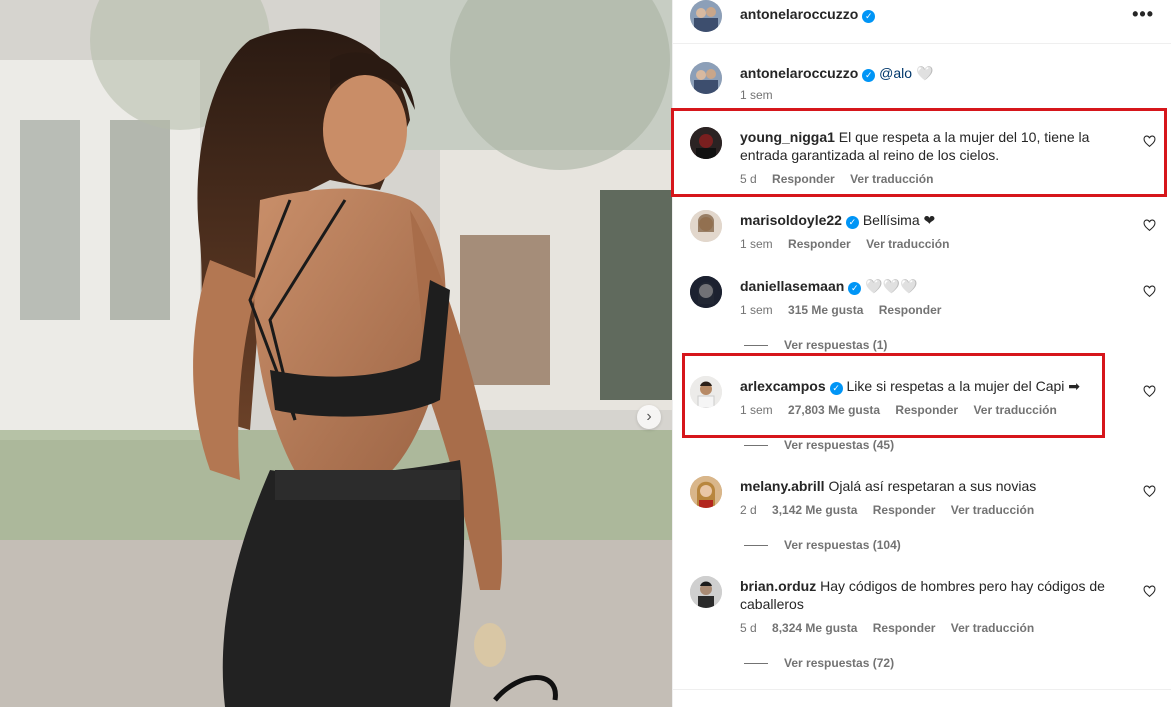  I want to click on comment-username: brian.orduz, so click(778, 586).